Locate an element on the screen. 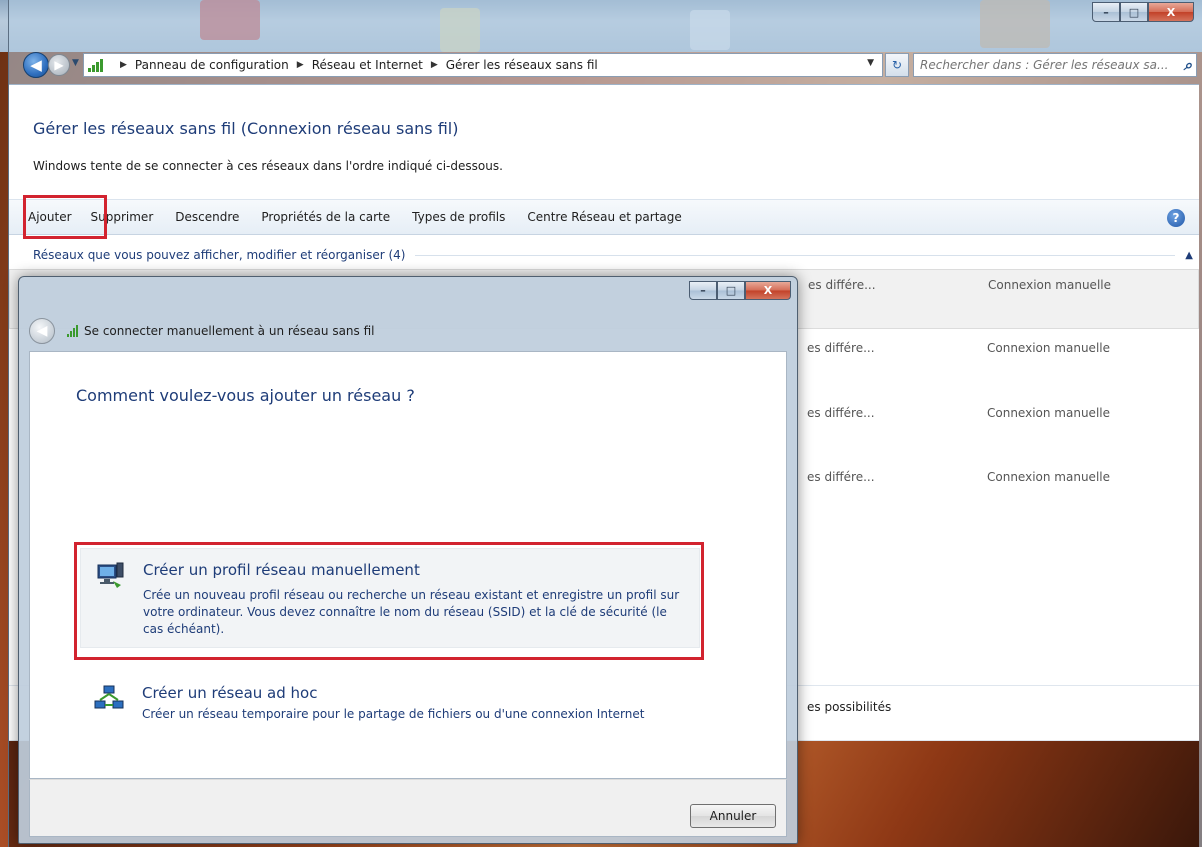 This screenshot has height=847, width=1202. group-divider is located at coordinates (795, 255).